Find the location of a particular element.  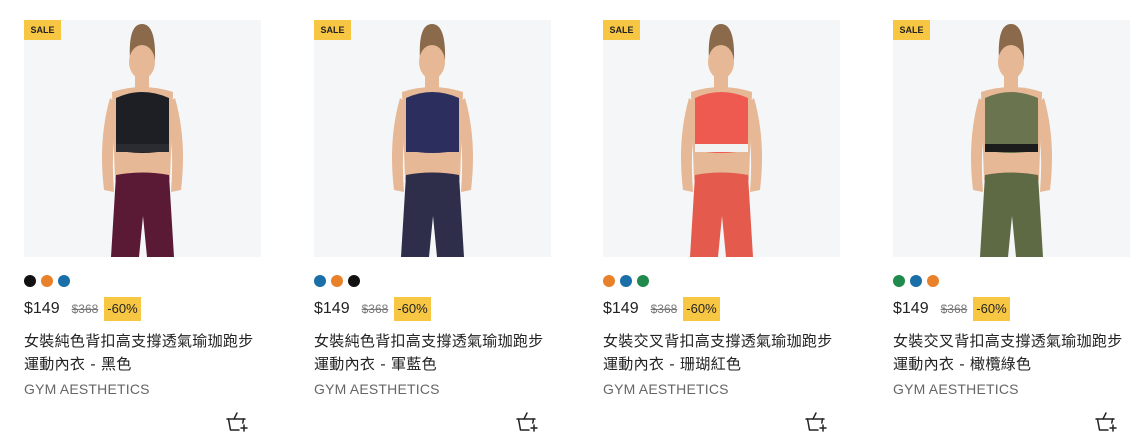

product-title: 女裝純色背扣高支撐透氣瑜珈跑步運動內衣 - 黑色 is located at coordinates (142, 353).